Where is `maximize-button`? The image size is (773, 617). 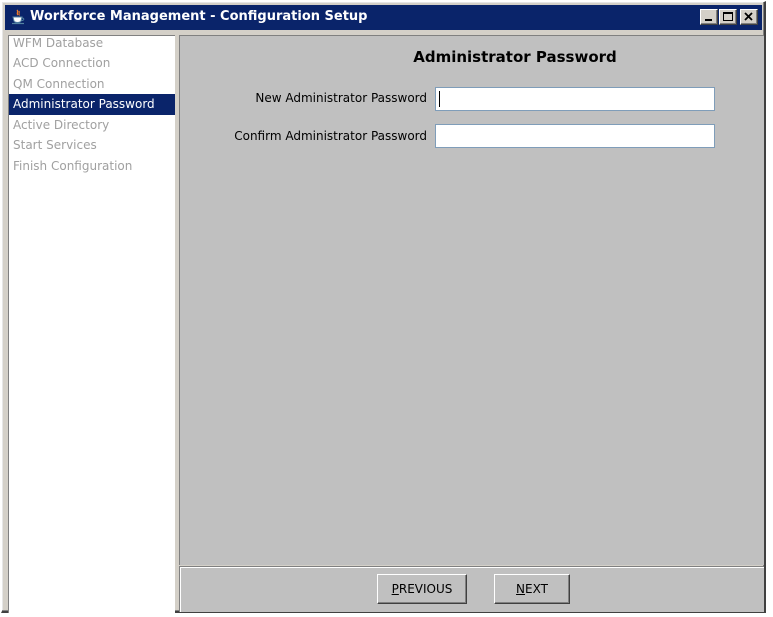 maximize-button is located at coordinates (728, 17).